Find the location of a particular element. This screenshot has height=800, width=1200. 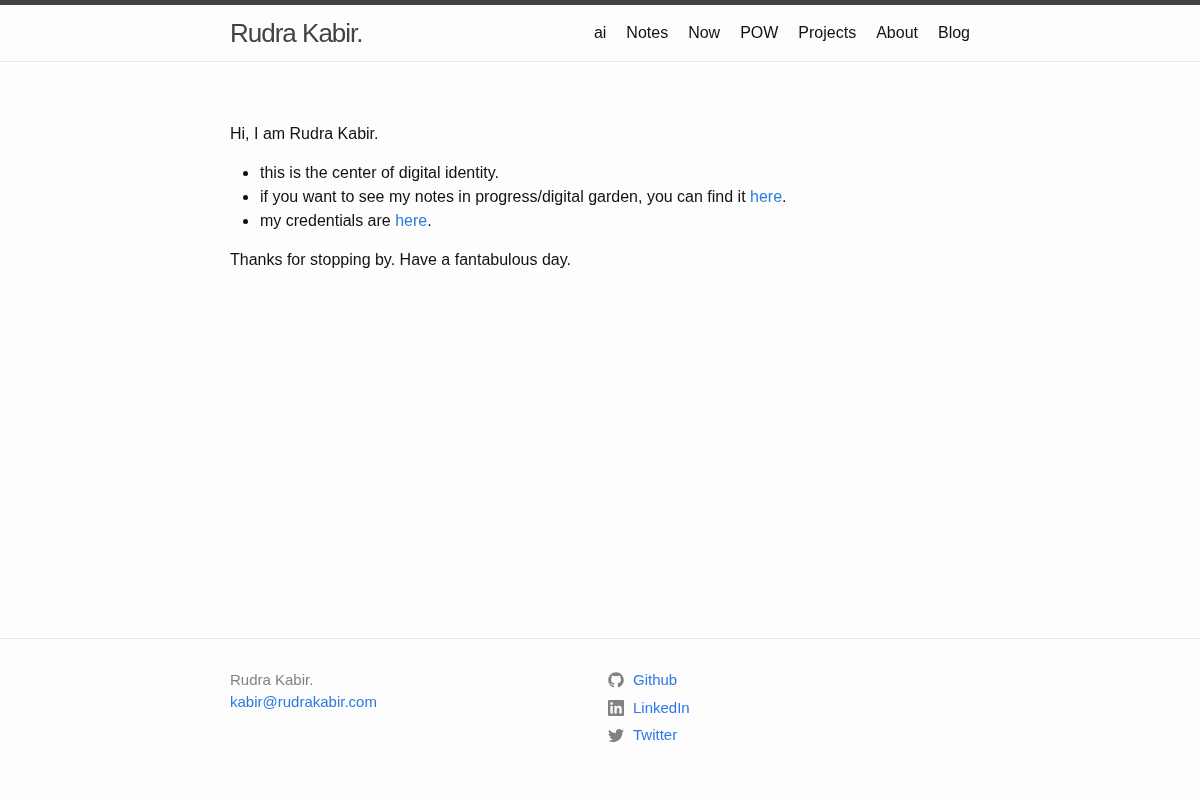

nav-link: Blog is located at coordinates (953, 33).